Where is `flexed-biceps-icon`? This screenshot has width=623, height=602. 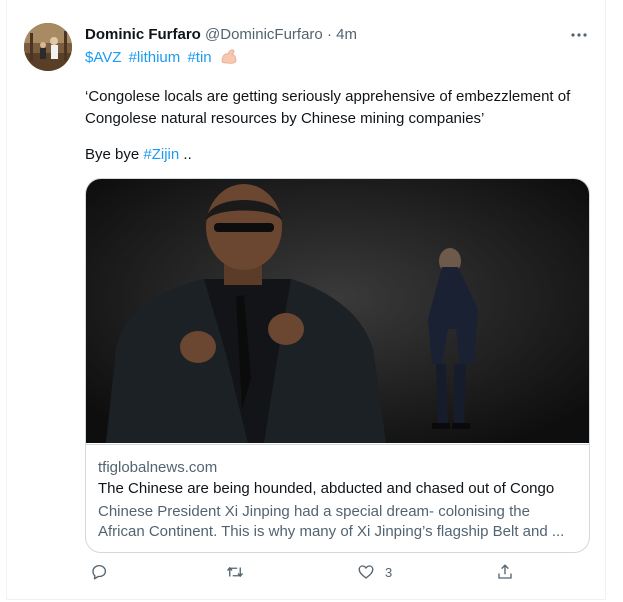
flexed-biceps-icon is located at coordinates (229, 58).